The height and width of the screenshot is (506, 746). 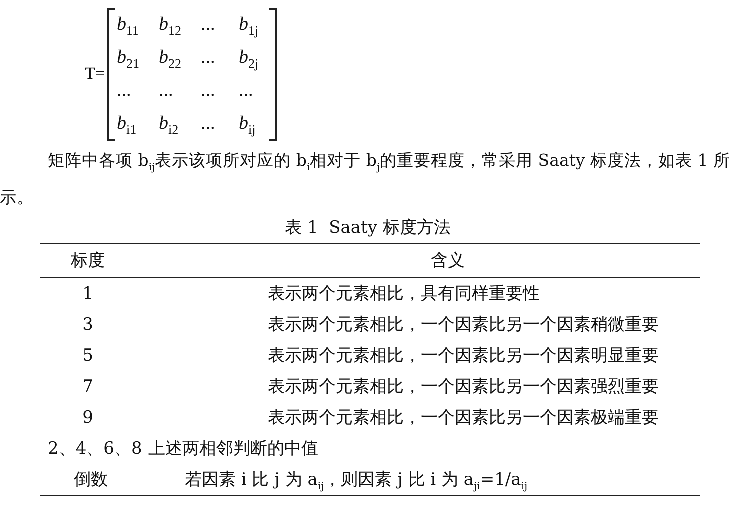 I want to click on table-cell-text: 5, so click(x=88, y=356).